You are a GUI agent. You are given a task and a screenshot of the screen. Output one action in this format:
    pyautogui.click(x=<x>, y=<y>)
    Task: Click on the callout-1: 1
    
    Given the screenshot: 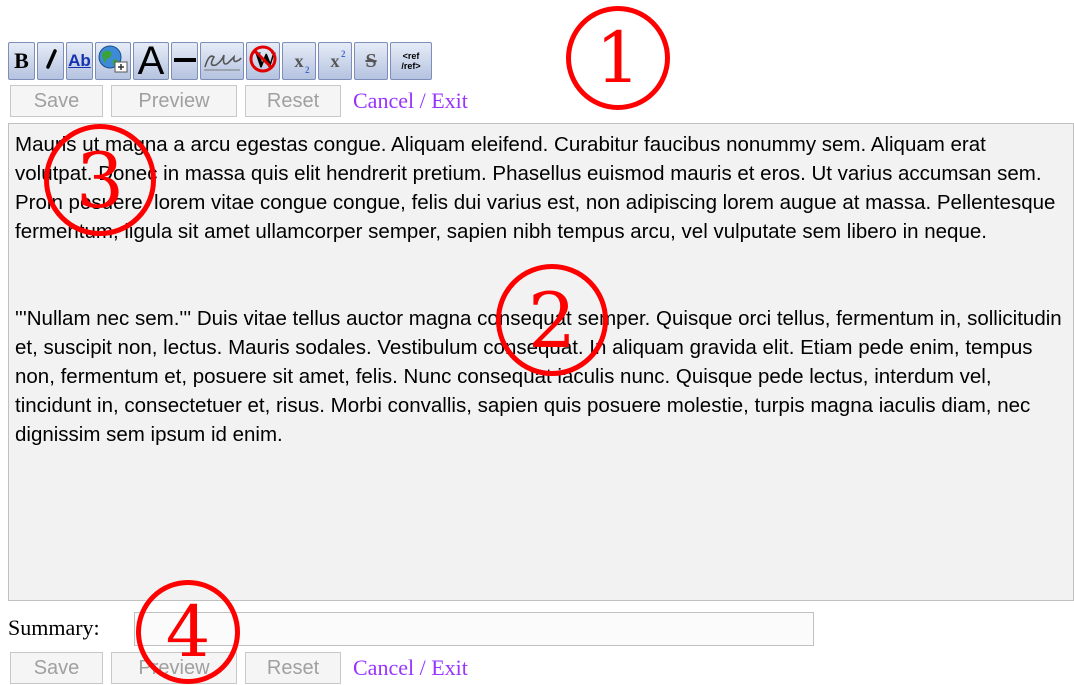 What is the action you would take?
    pyautogui.click(x=618, y=58)
    